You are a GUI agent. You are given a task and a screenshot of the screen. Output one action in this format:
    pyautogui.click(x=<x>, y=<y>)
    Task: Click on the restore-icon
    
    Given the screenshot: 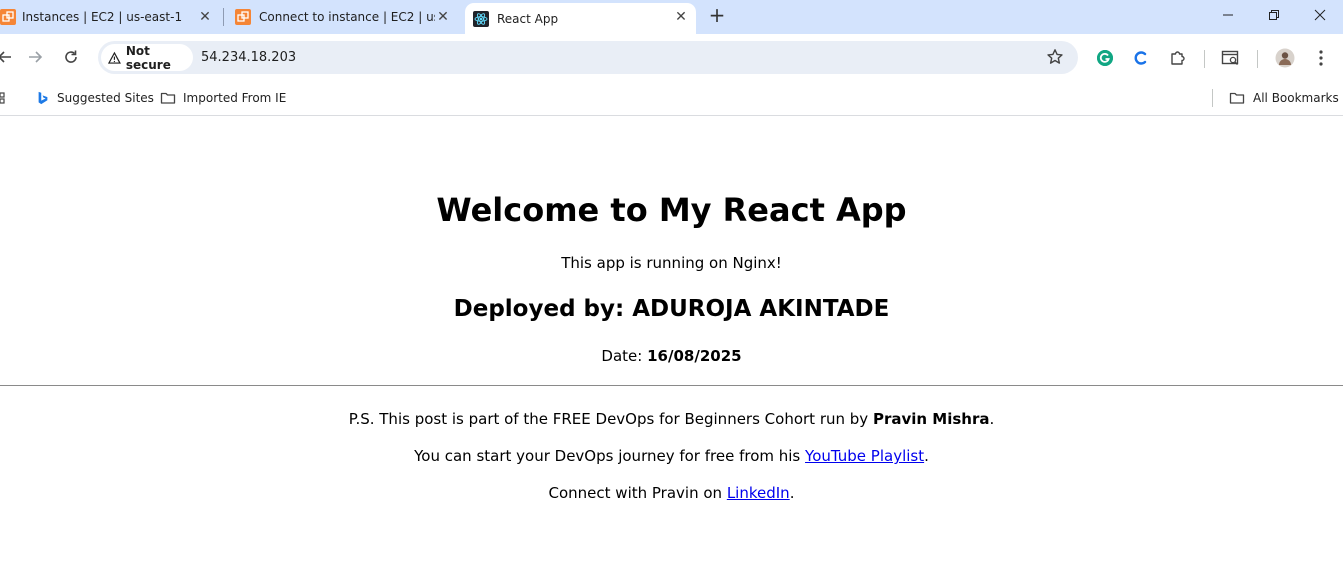 What is the action you would take?
    pyautogui.click(x=1274, y=15)
    